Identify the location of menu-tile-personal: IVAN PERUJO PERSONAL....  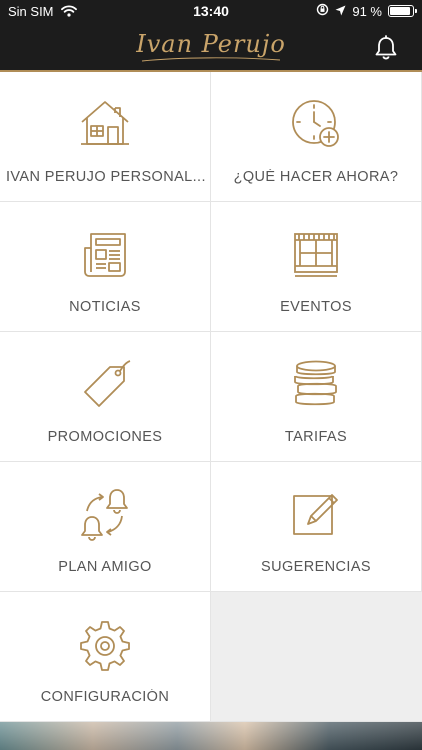
(105, 137).